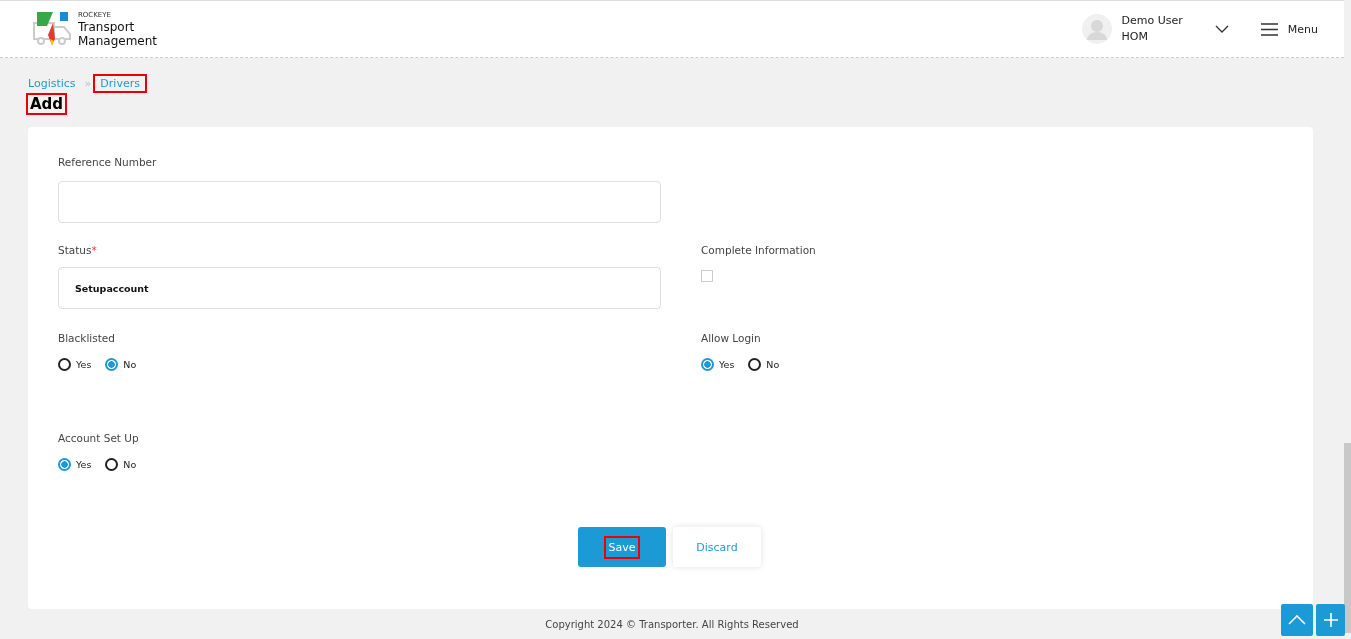 The height and width of the screenshot is (639, 1351). Describe the element at coordinates (78, 250) in the screenshot. I see `field-label: Status*` at that location.